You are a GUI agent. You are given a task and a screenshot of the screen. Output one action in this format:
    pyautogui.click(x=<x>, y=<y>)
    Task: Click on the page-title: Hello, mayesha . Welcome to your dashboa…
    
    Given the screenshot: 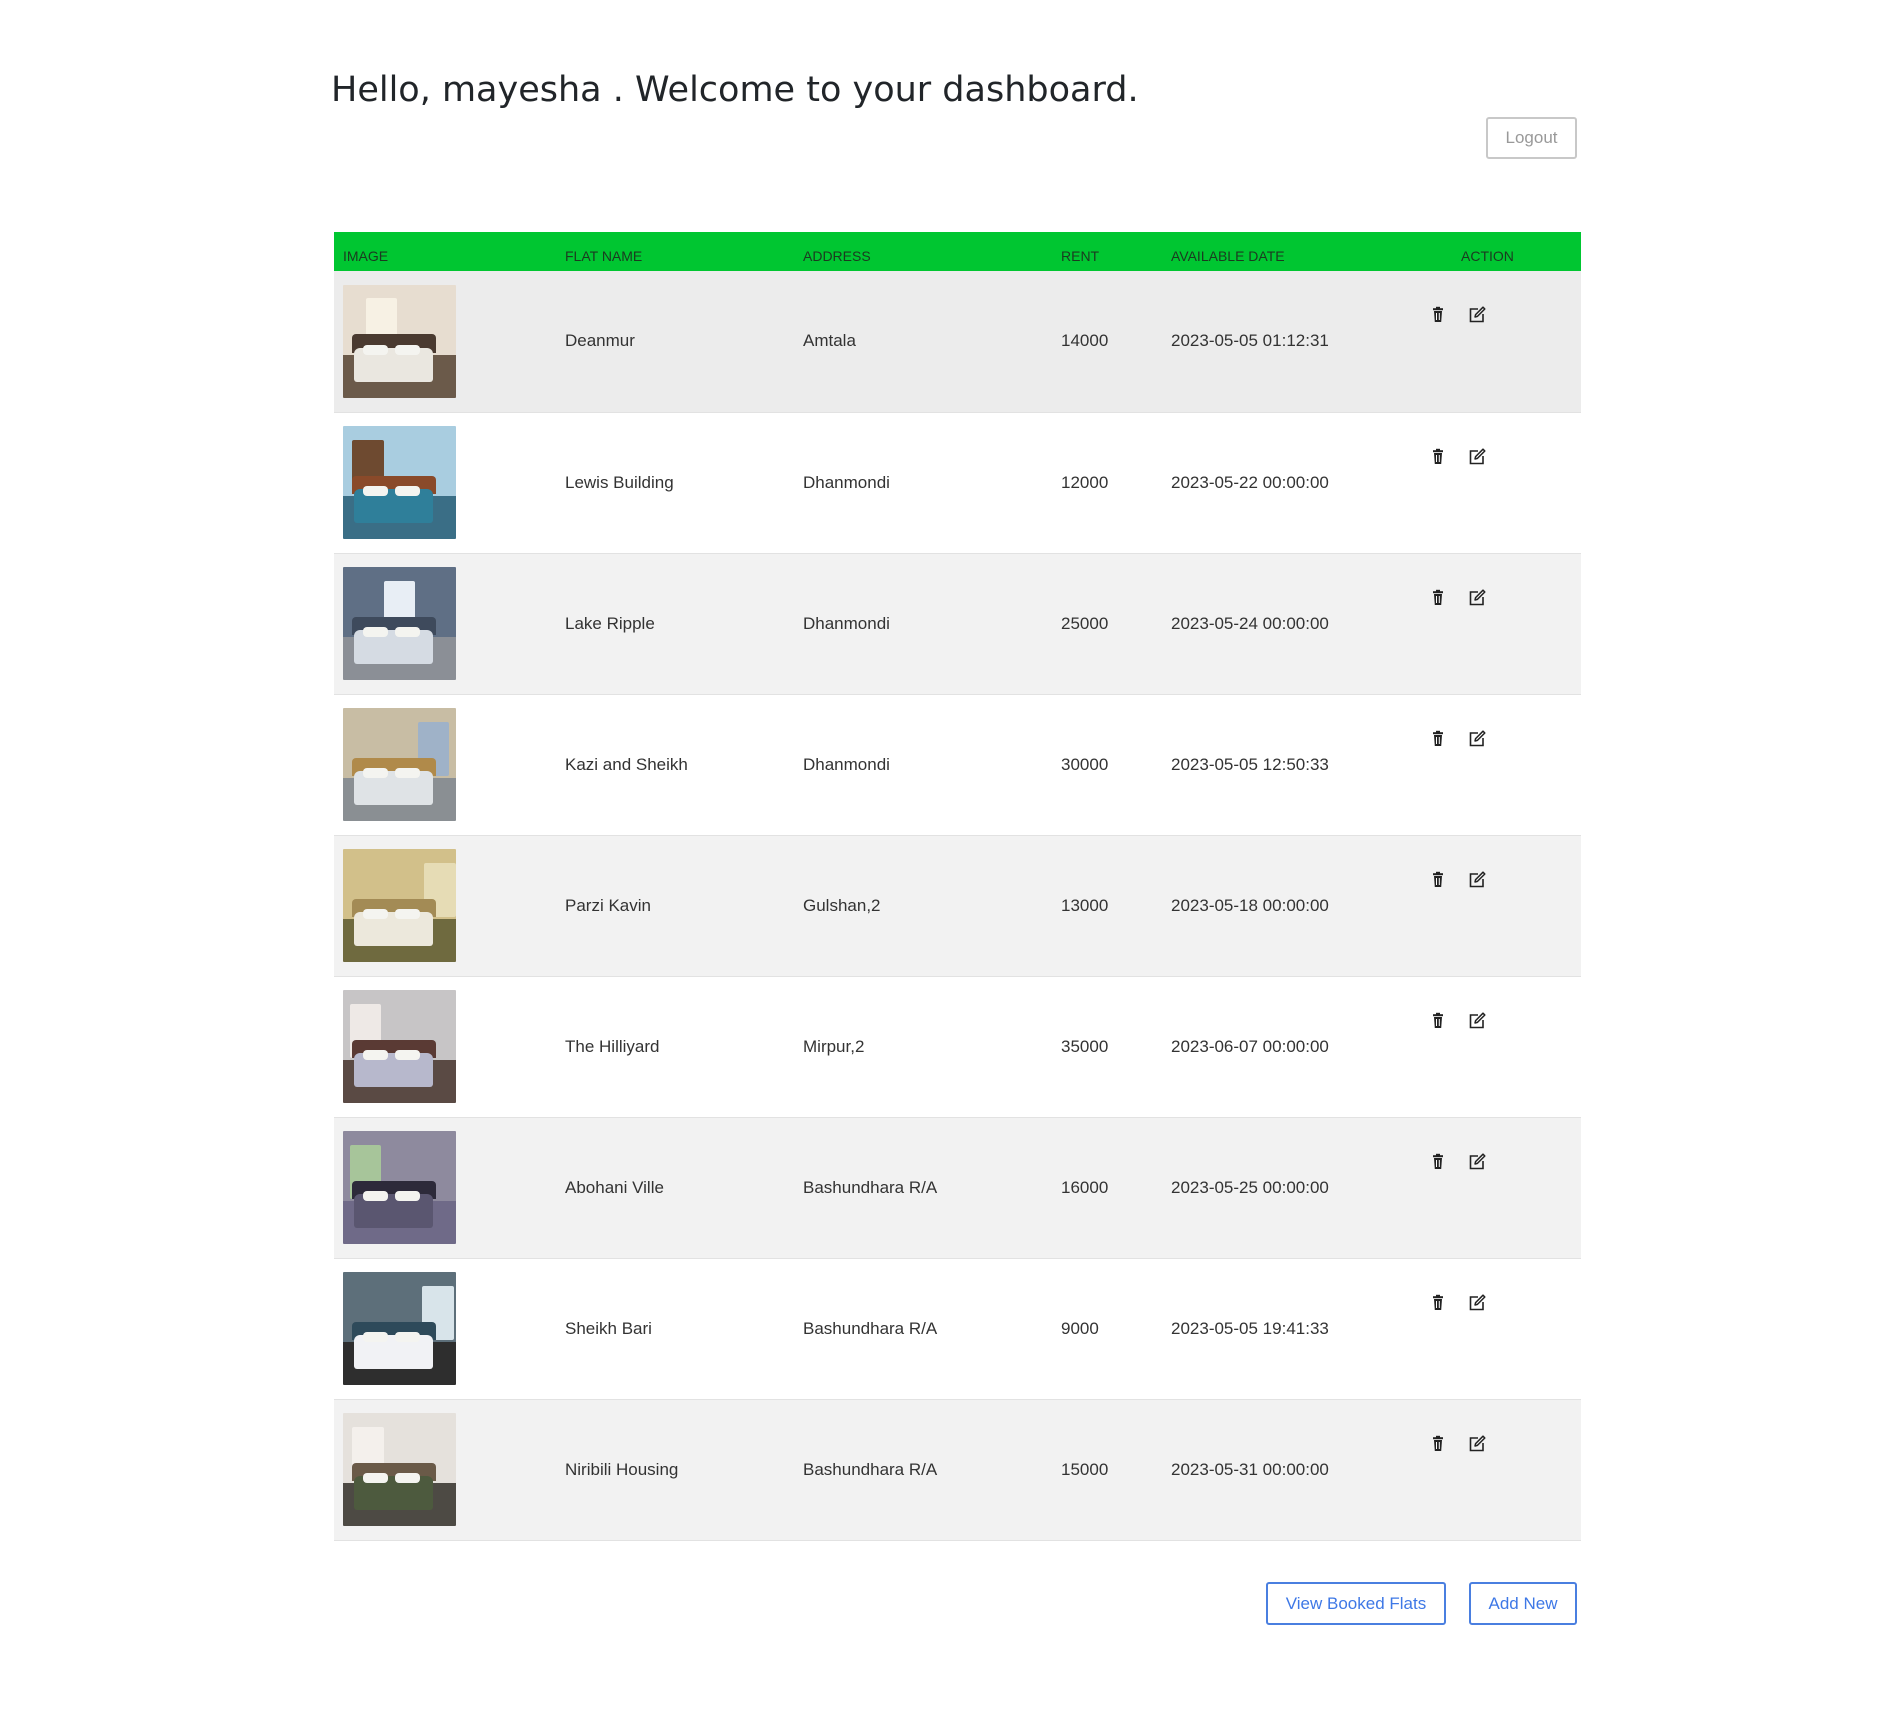 What is the action you would take?
    pyautogui.click(x=735, y=90)
    